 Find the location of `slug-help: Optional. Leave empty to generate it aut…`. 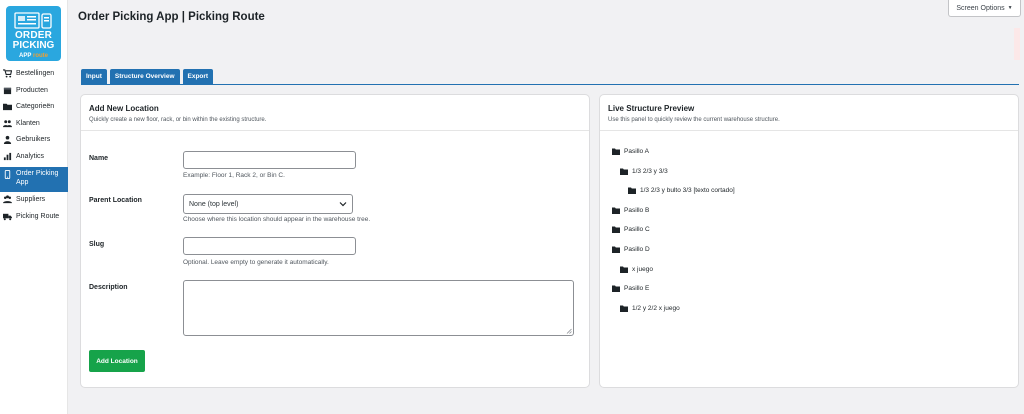

slug-help: Optional. Leave empty to generate it aut… is located at coordinates (256, 262).